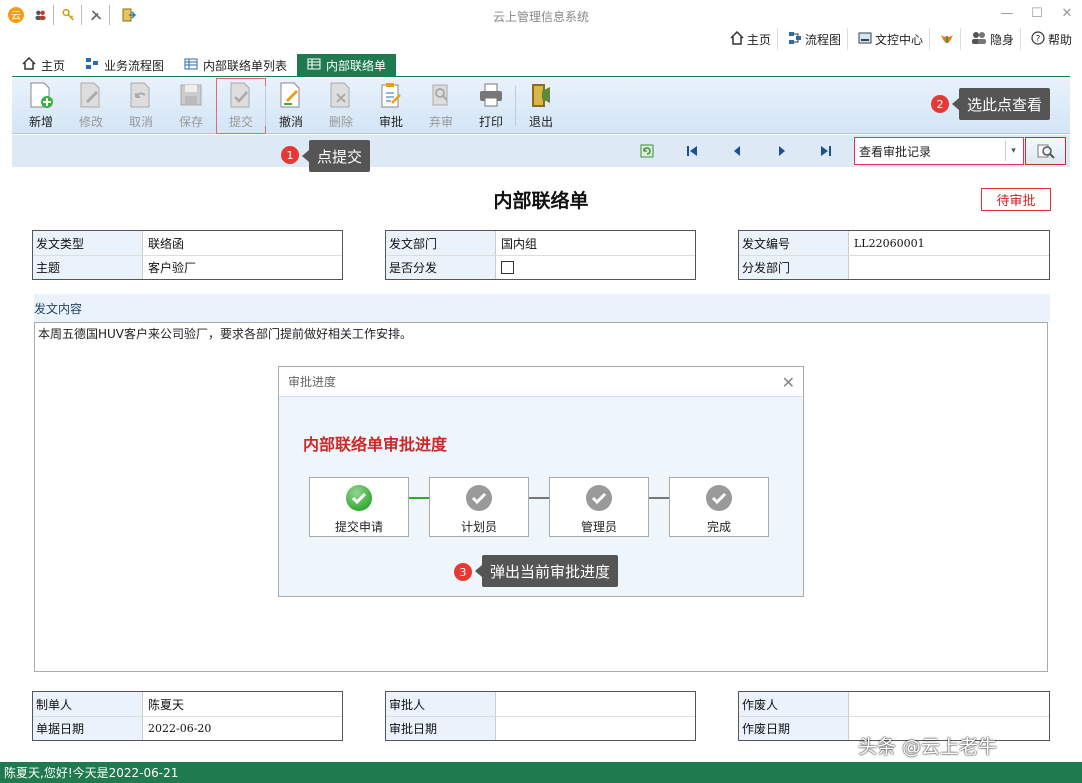  Describe the element at coordinates (235, 65) in the screenshot. I see `tab-contact-list: 内部联络单列表` at that location.